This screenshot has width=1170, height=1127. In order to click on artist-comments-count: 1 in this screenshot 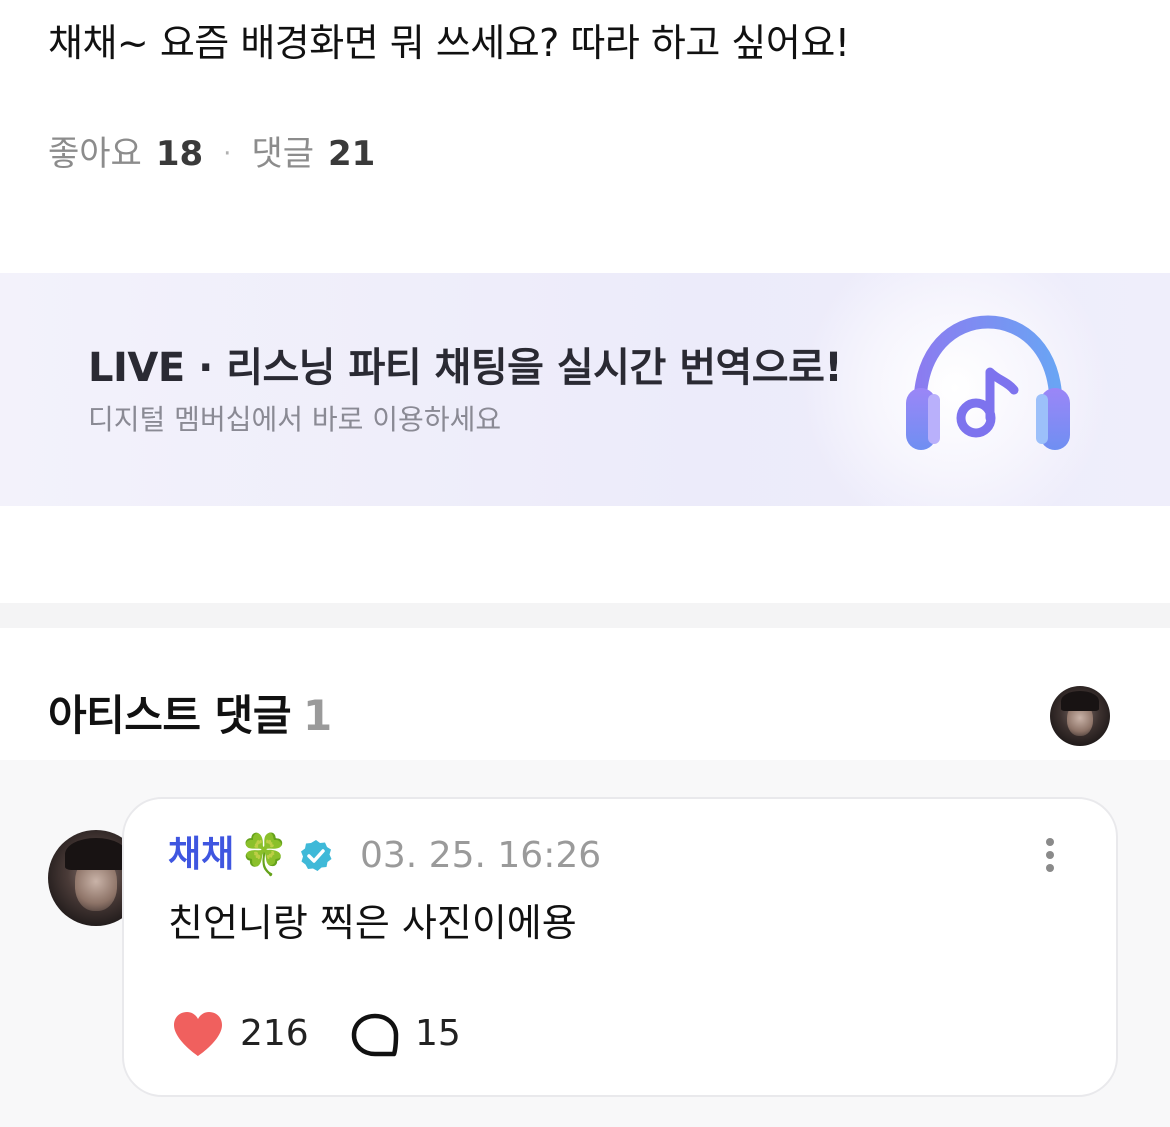, I will do `click(317, 715)`.